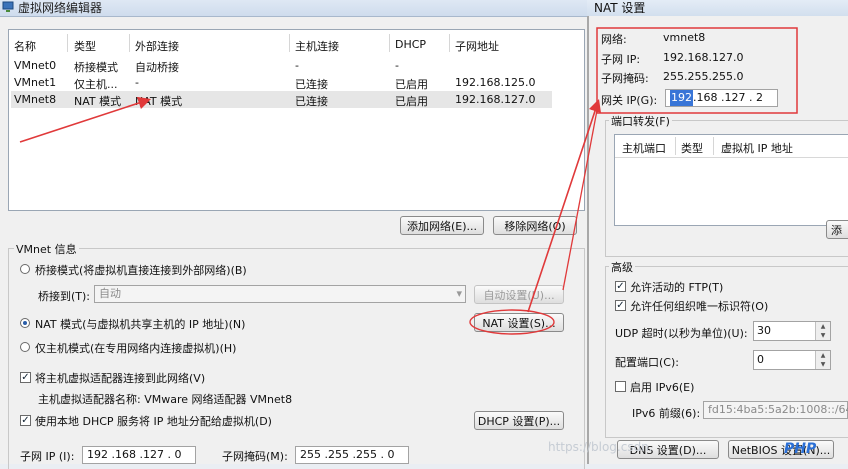 The width and height of the screenshot is (848, 469). What do you see at coordinates (96, 67) in the screenshot?
I see `cell-type: 桥接模式` at bounding box center [96, 67].